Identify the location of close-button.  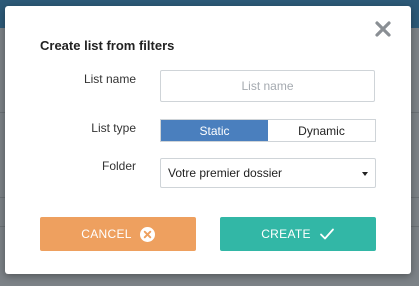
(383, 29).